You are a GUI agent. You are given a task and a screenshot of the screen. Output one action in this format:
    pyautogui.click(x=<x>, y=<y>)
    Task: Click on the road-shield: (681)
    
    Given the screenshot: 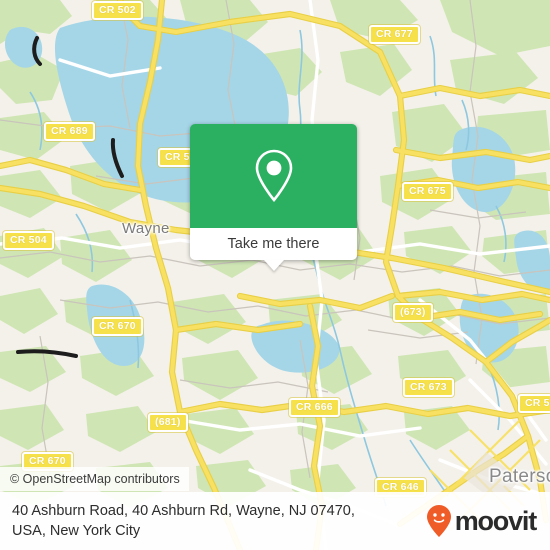 What is the action you would take?
    pyautogui.click(x=168, y=422)
    